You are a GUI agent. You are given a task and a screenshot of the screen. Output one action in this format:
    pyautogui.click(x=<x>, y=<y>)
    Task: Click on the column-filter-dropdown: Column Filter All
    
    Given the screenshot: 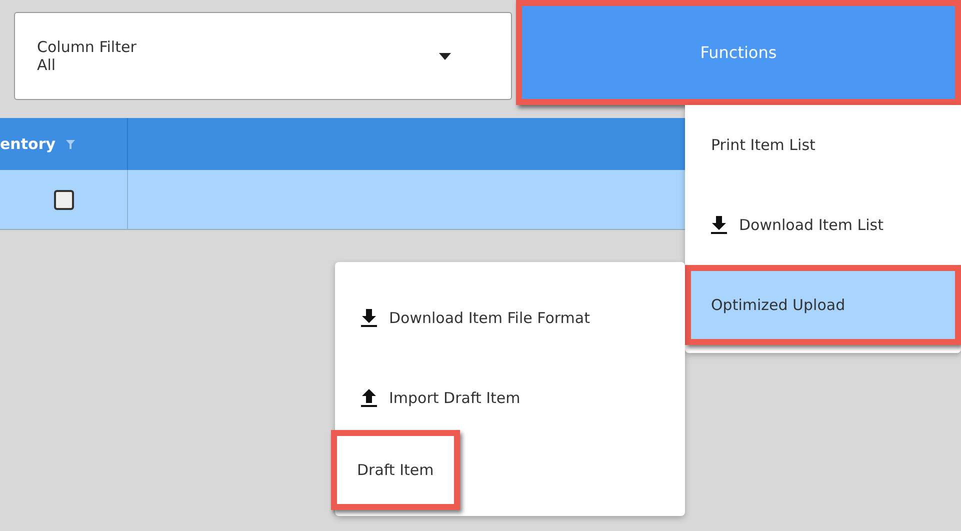 What is the action you would take?
    pyautogui.click(x=263, y=56)
    